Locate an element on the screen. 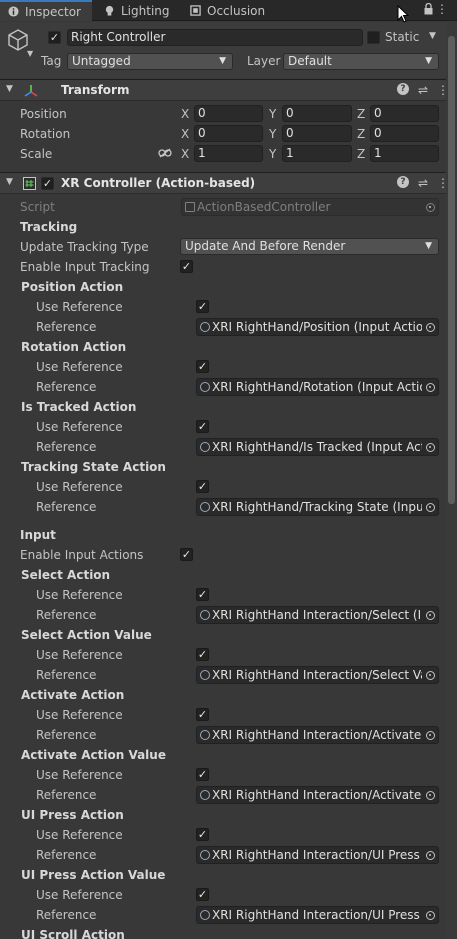 Image resolution: width=457 pixels, height=939 pixels. icon-dropdown-arrow: ▼ is located at coordinates (30, 53).